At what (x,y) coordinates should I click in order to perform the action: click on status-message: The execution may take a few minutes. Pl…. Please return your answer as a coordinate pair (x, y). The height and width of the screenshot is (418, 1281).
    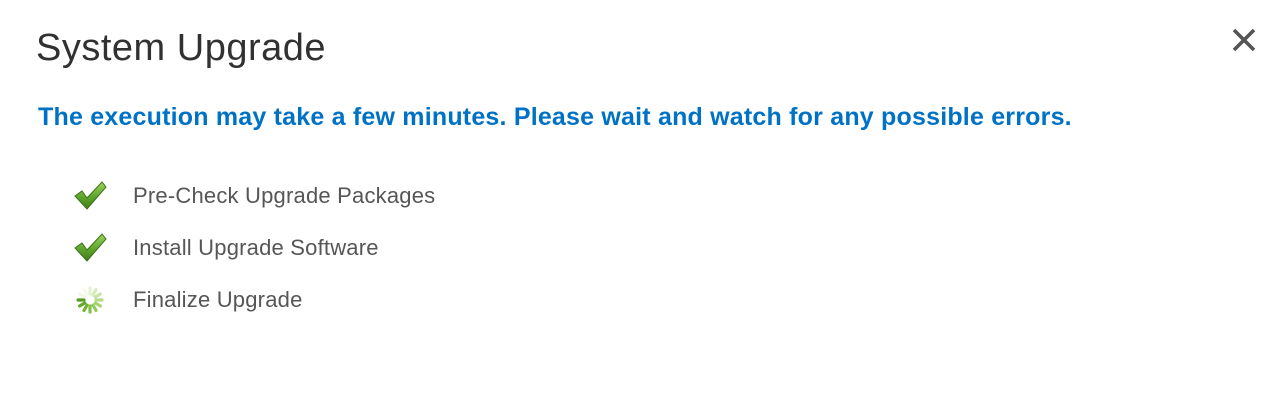
    Looking at the image, I should click on (555, 117).